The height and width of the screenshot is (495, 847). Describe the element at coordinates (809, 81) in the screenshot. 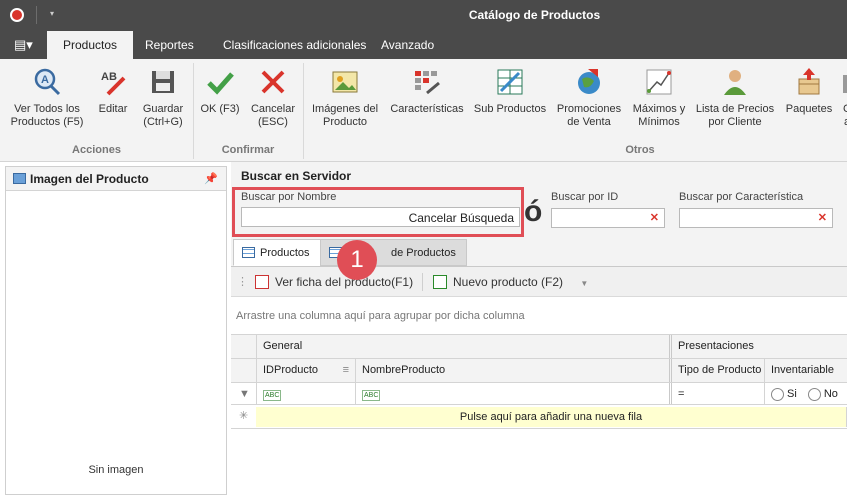

I see `package-icon` at that location.